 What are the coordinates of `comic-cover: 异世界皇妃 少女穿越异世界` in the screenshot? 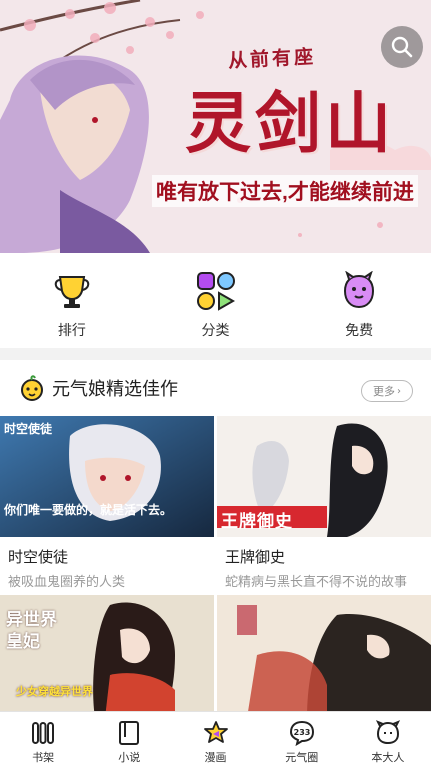 It's located at (107, 656).